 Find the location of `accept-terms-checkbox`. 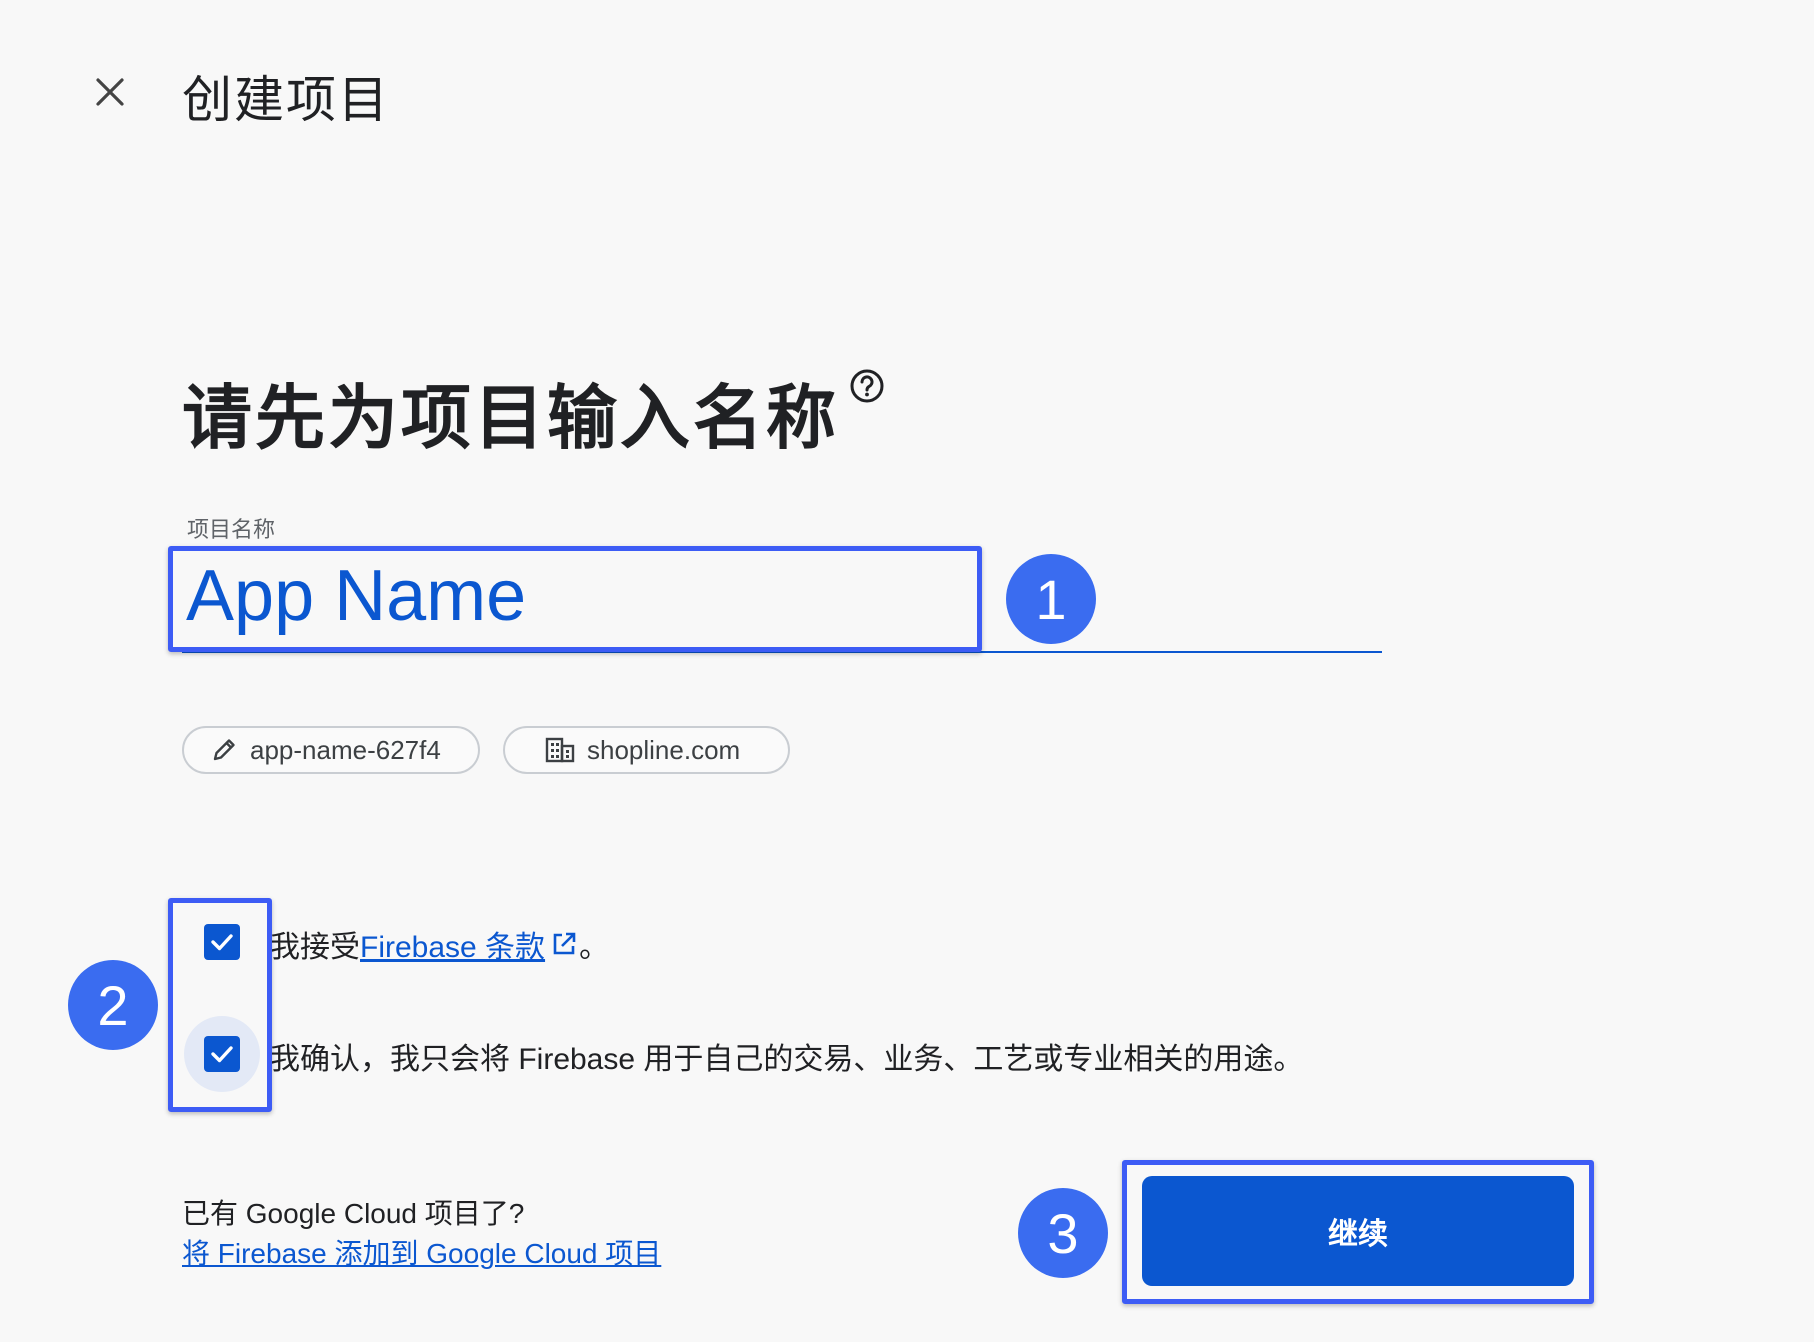

accept-terms-checkbox is located at coordinates (222, 942).